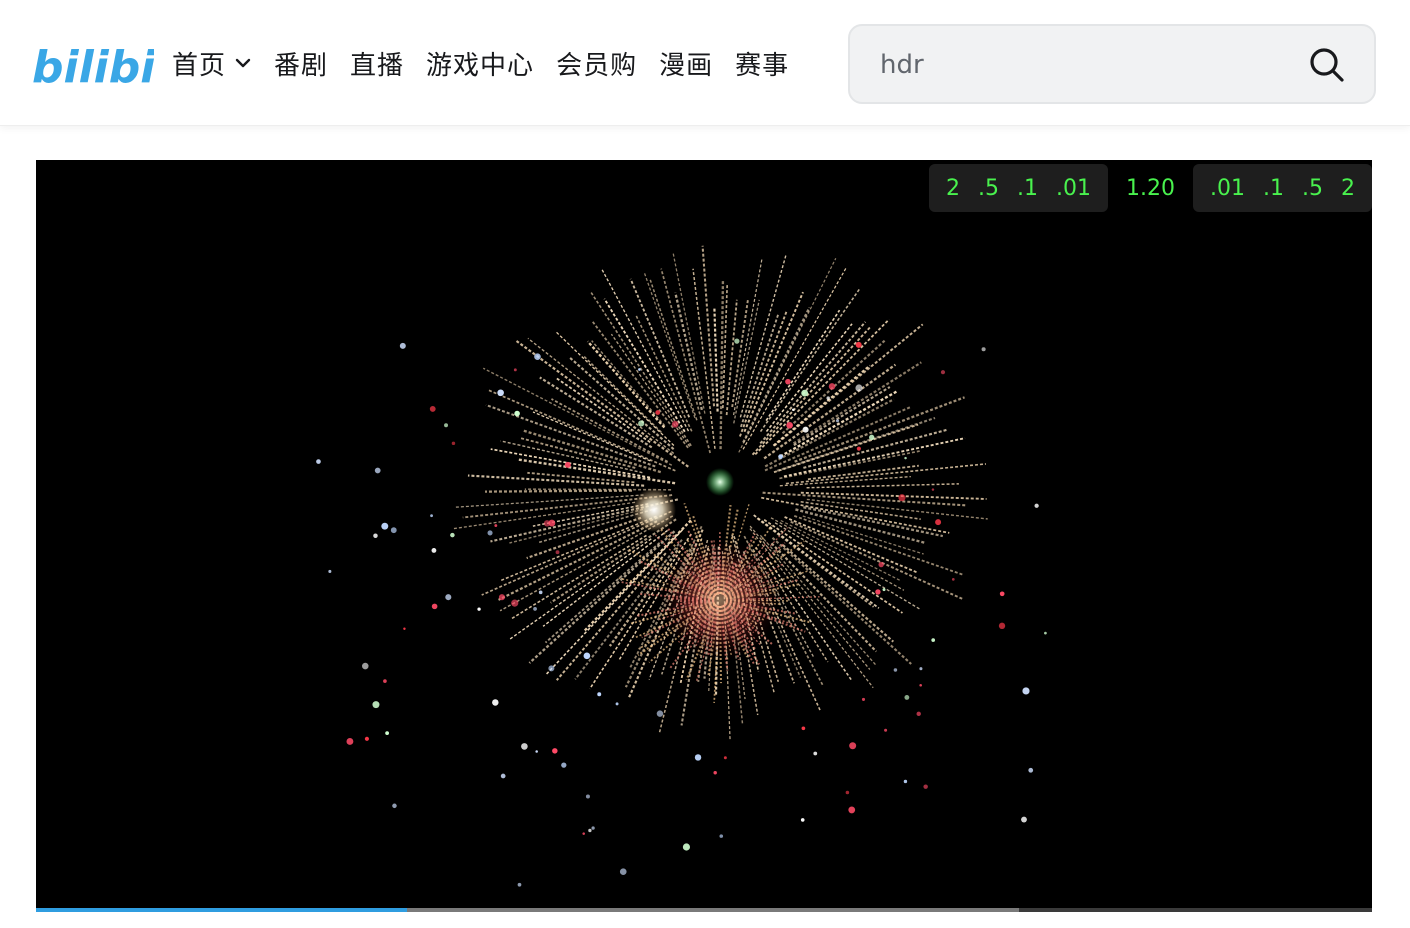 The width and height of the screenshot is (1410, 928). I want to click on nav-item-game-center: 游戏中心, so click(480, 63).